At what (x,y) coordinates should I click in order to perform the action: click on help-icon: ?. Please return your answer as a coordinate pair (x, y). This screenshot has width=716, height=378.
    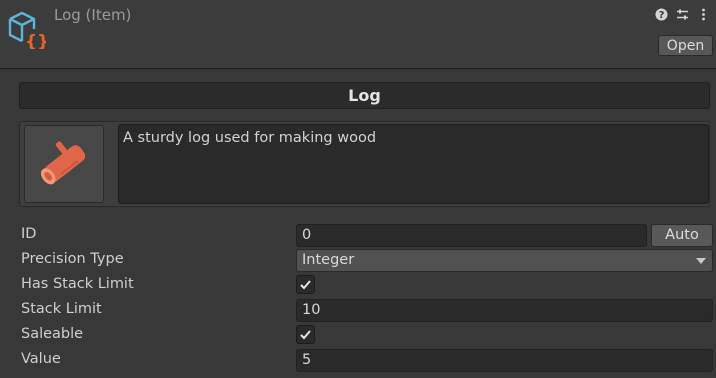
    Looking at the image, I should click on (661, 14).